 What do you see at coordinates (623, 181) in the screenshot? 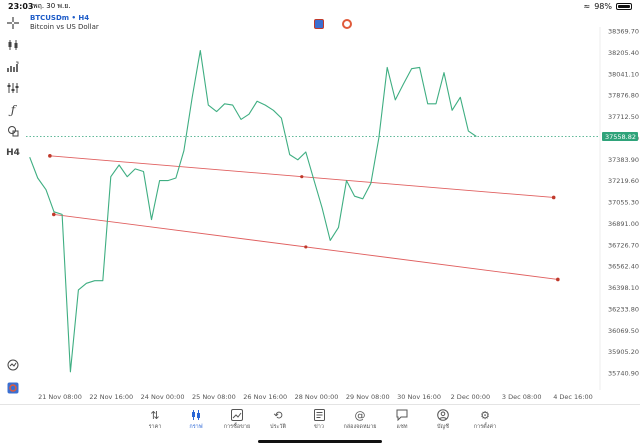
I see `y-tick-label: 37219.60` at bounding box center [623, 181].